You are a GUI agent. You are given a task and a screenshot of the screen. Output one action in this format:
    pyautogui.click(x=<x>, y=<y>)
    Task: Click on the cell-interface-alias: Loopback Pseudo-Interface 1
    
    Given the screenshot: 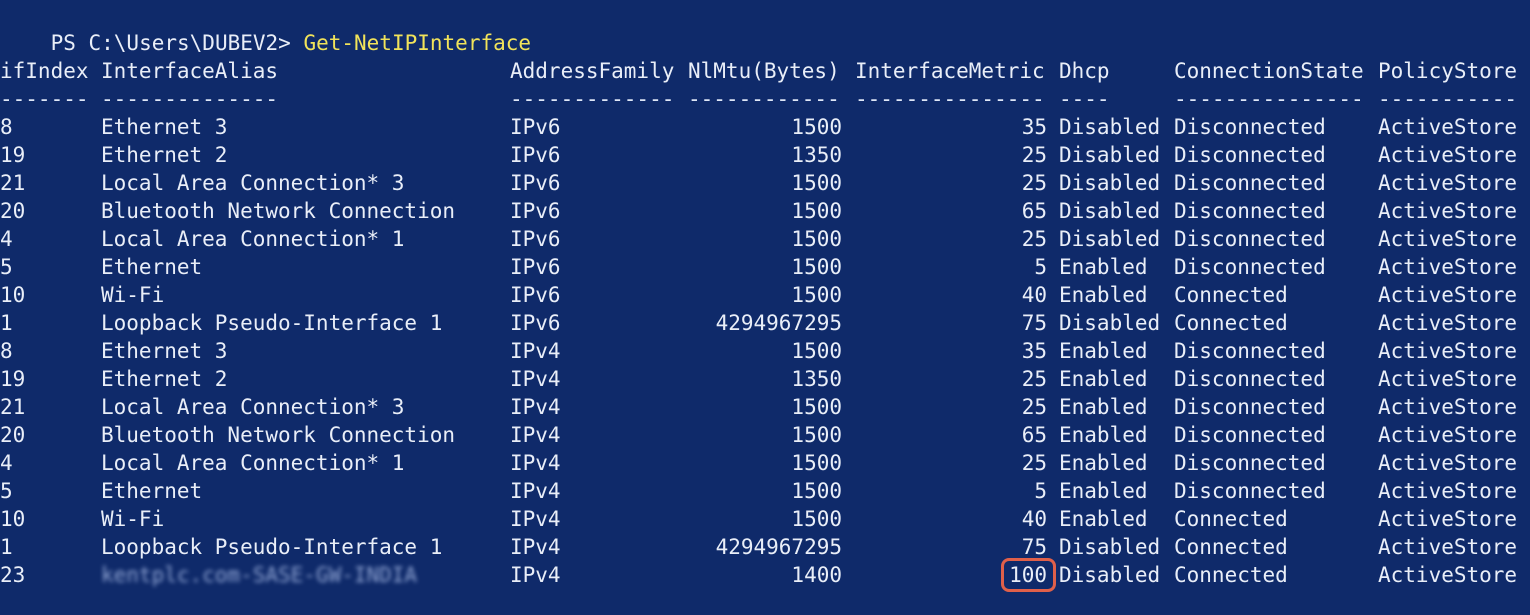 What is the action you would take?
    pyautogui.click(x=272, y=547)
    